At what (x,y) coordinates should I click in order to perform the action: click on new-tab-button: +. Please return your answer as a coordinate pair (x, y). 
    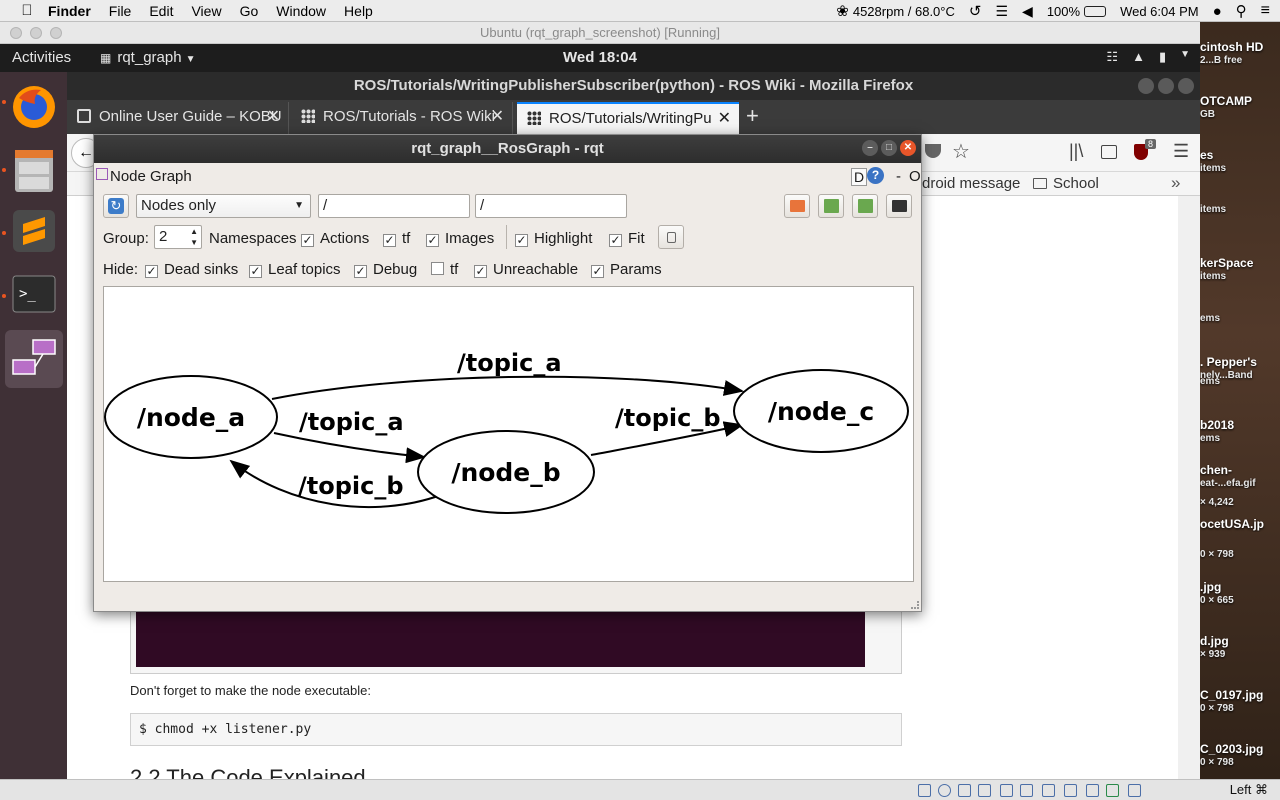
    Looking at the image, I should click on (752, 116).